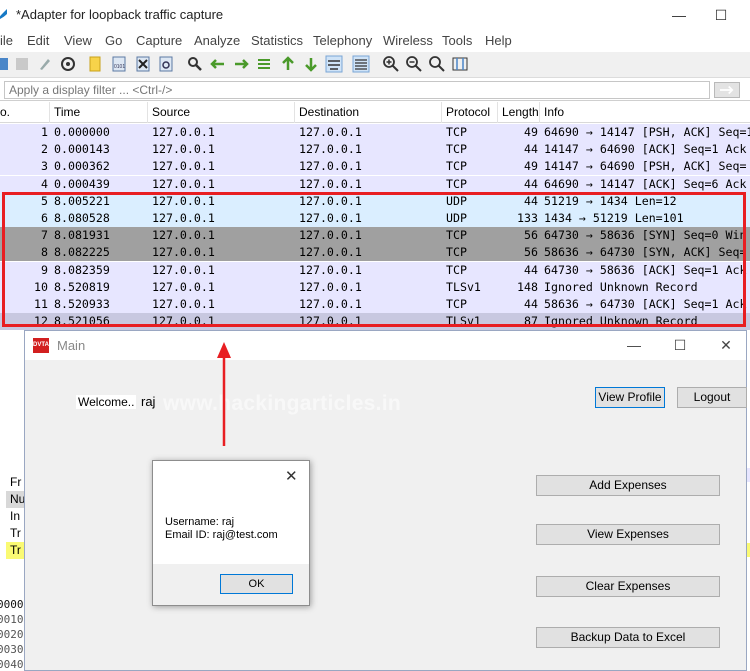 This screenshot has height=671, width=750. Describe the element at coordinates (166, 64) in the screenshot. I see `reload-file-icon` at that location.